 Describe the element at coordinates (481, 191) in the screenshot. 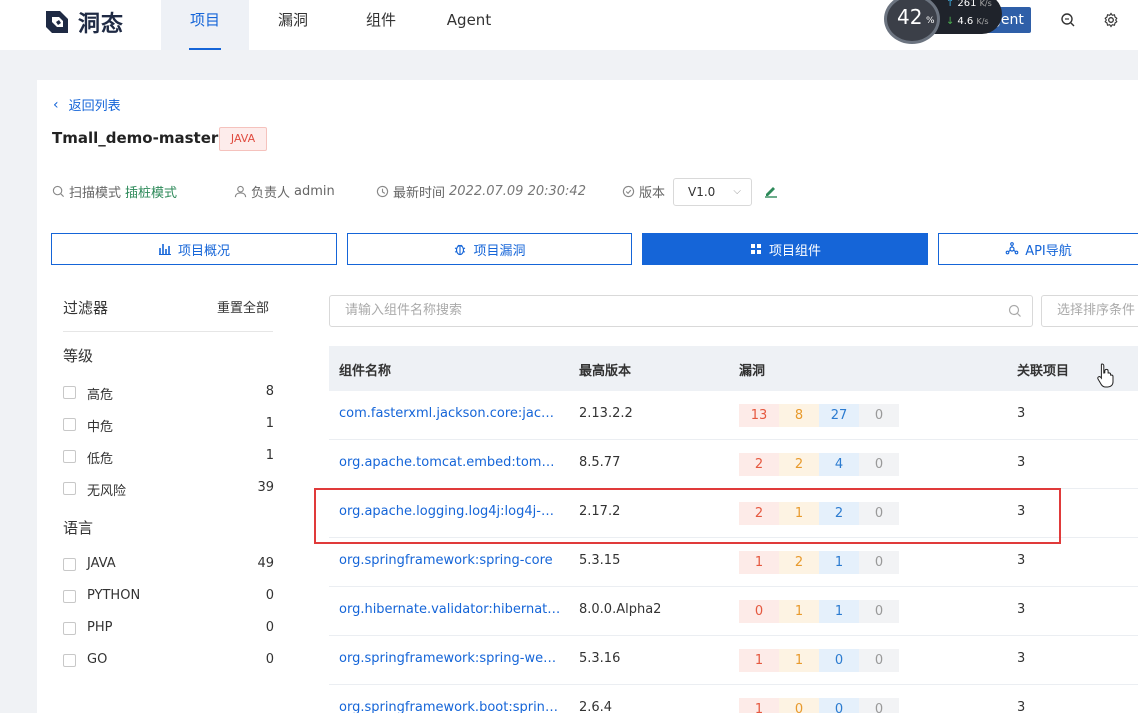

I see `latest-time: 最新时间 2022.07.09 20:30:42` at that location.